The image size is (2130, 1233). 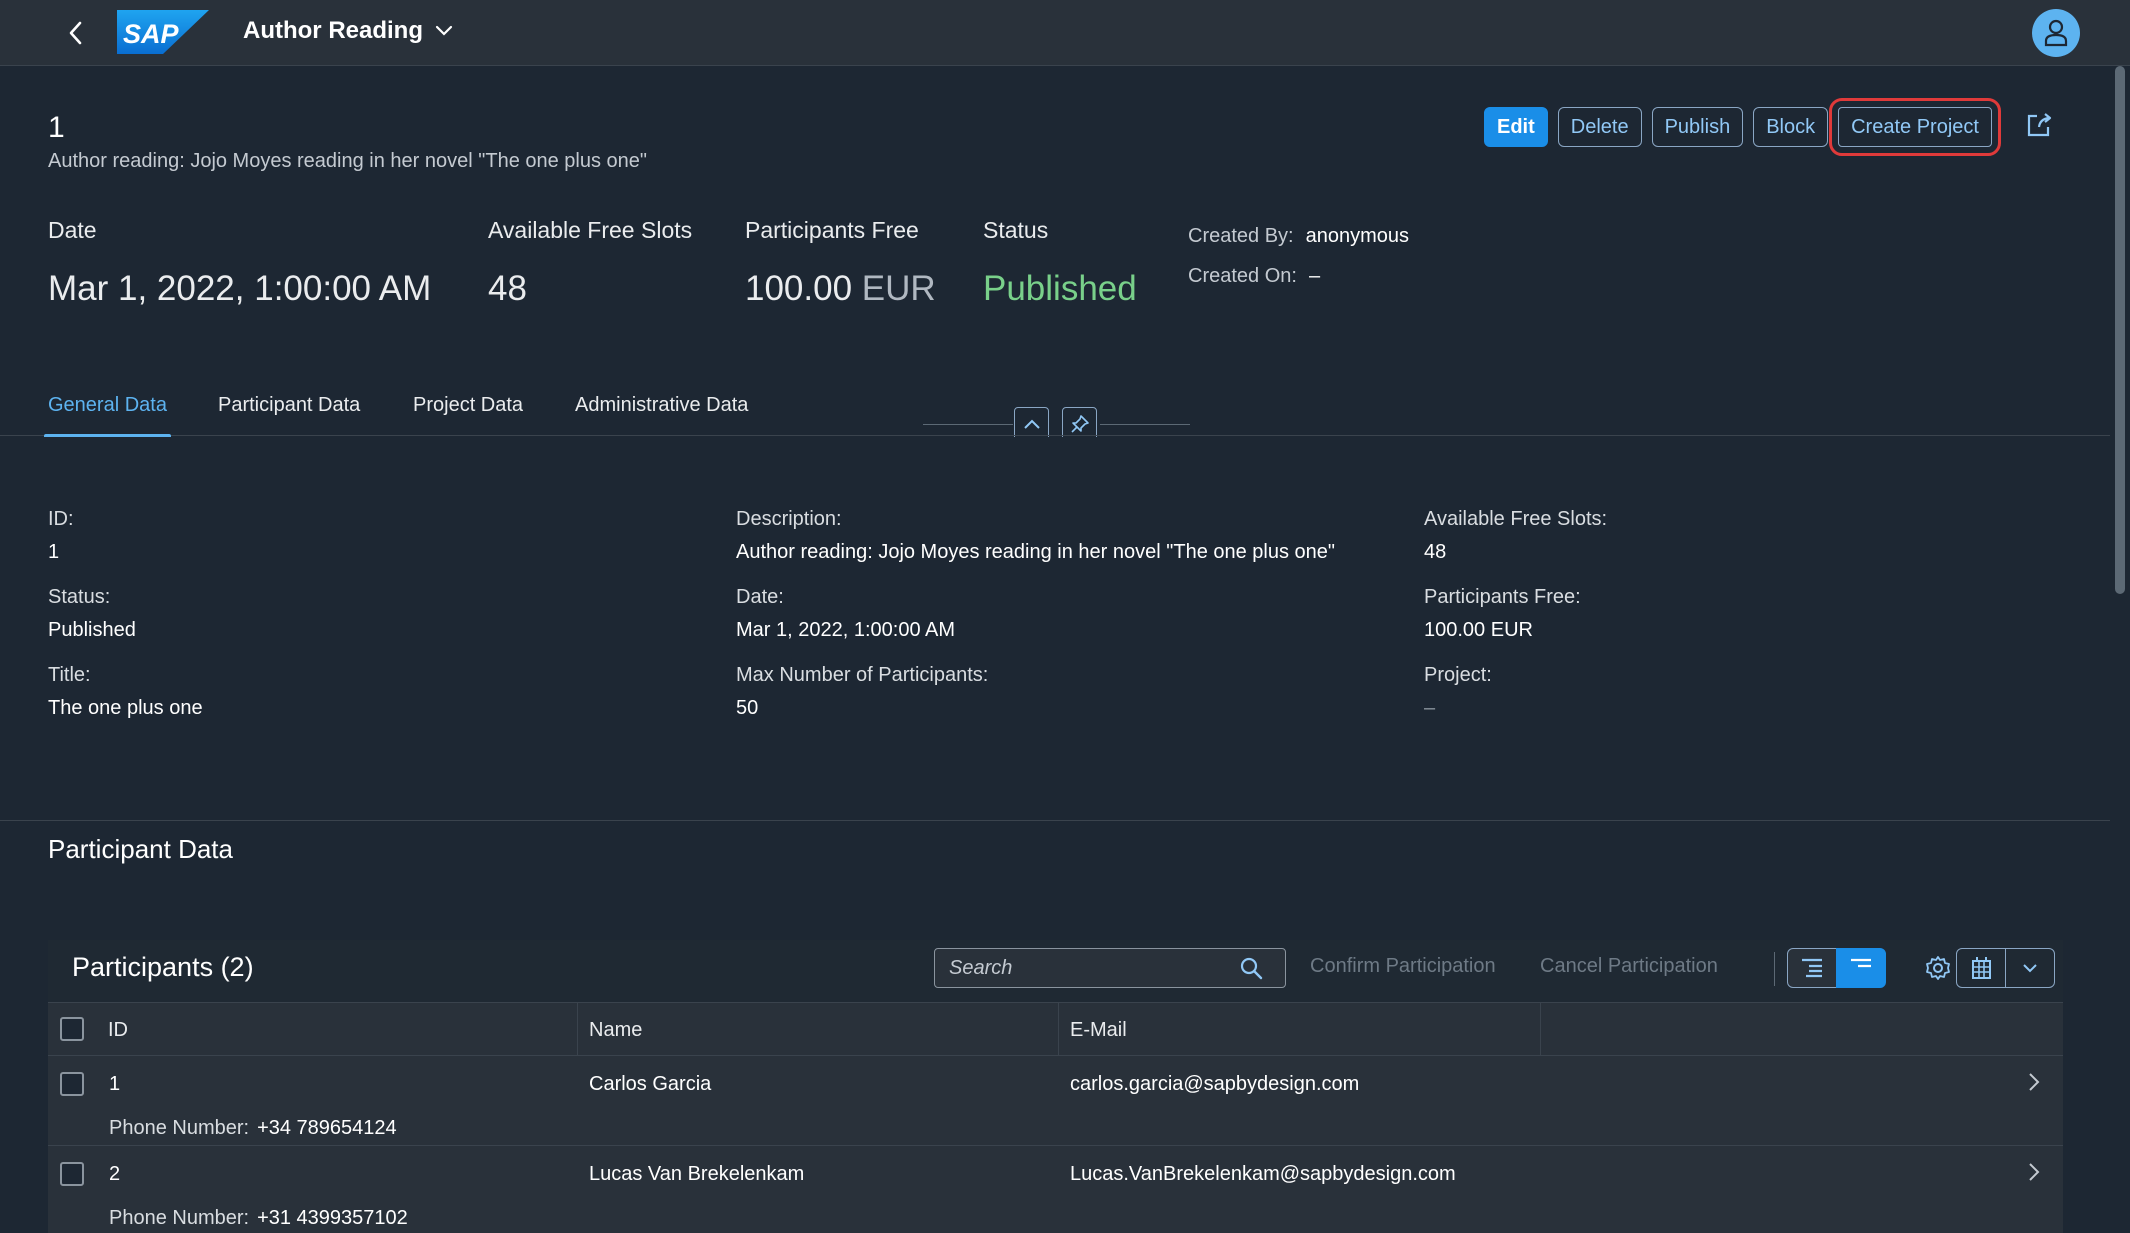 I want to click on back-button, so click(x=76, y=33).